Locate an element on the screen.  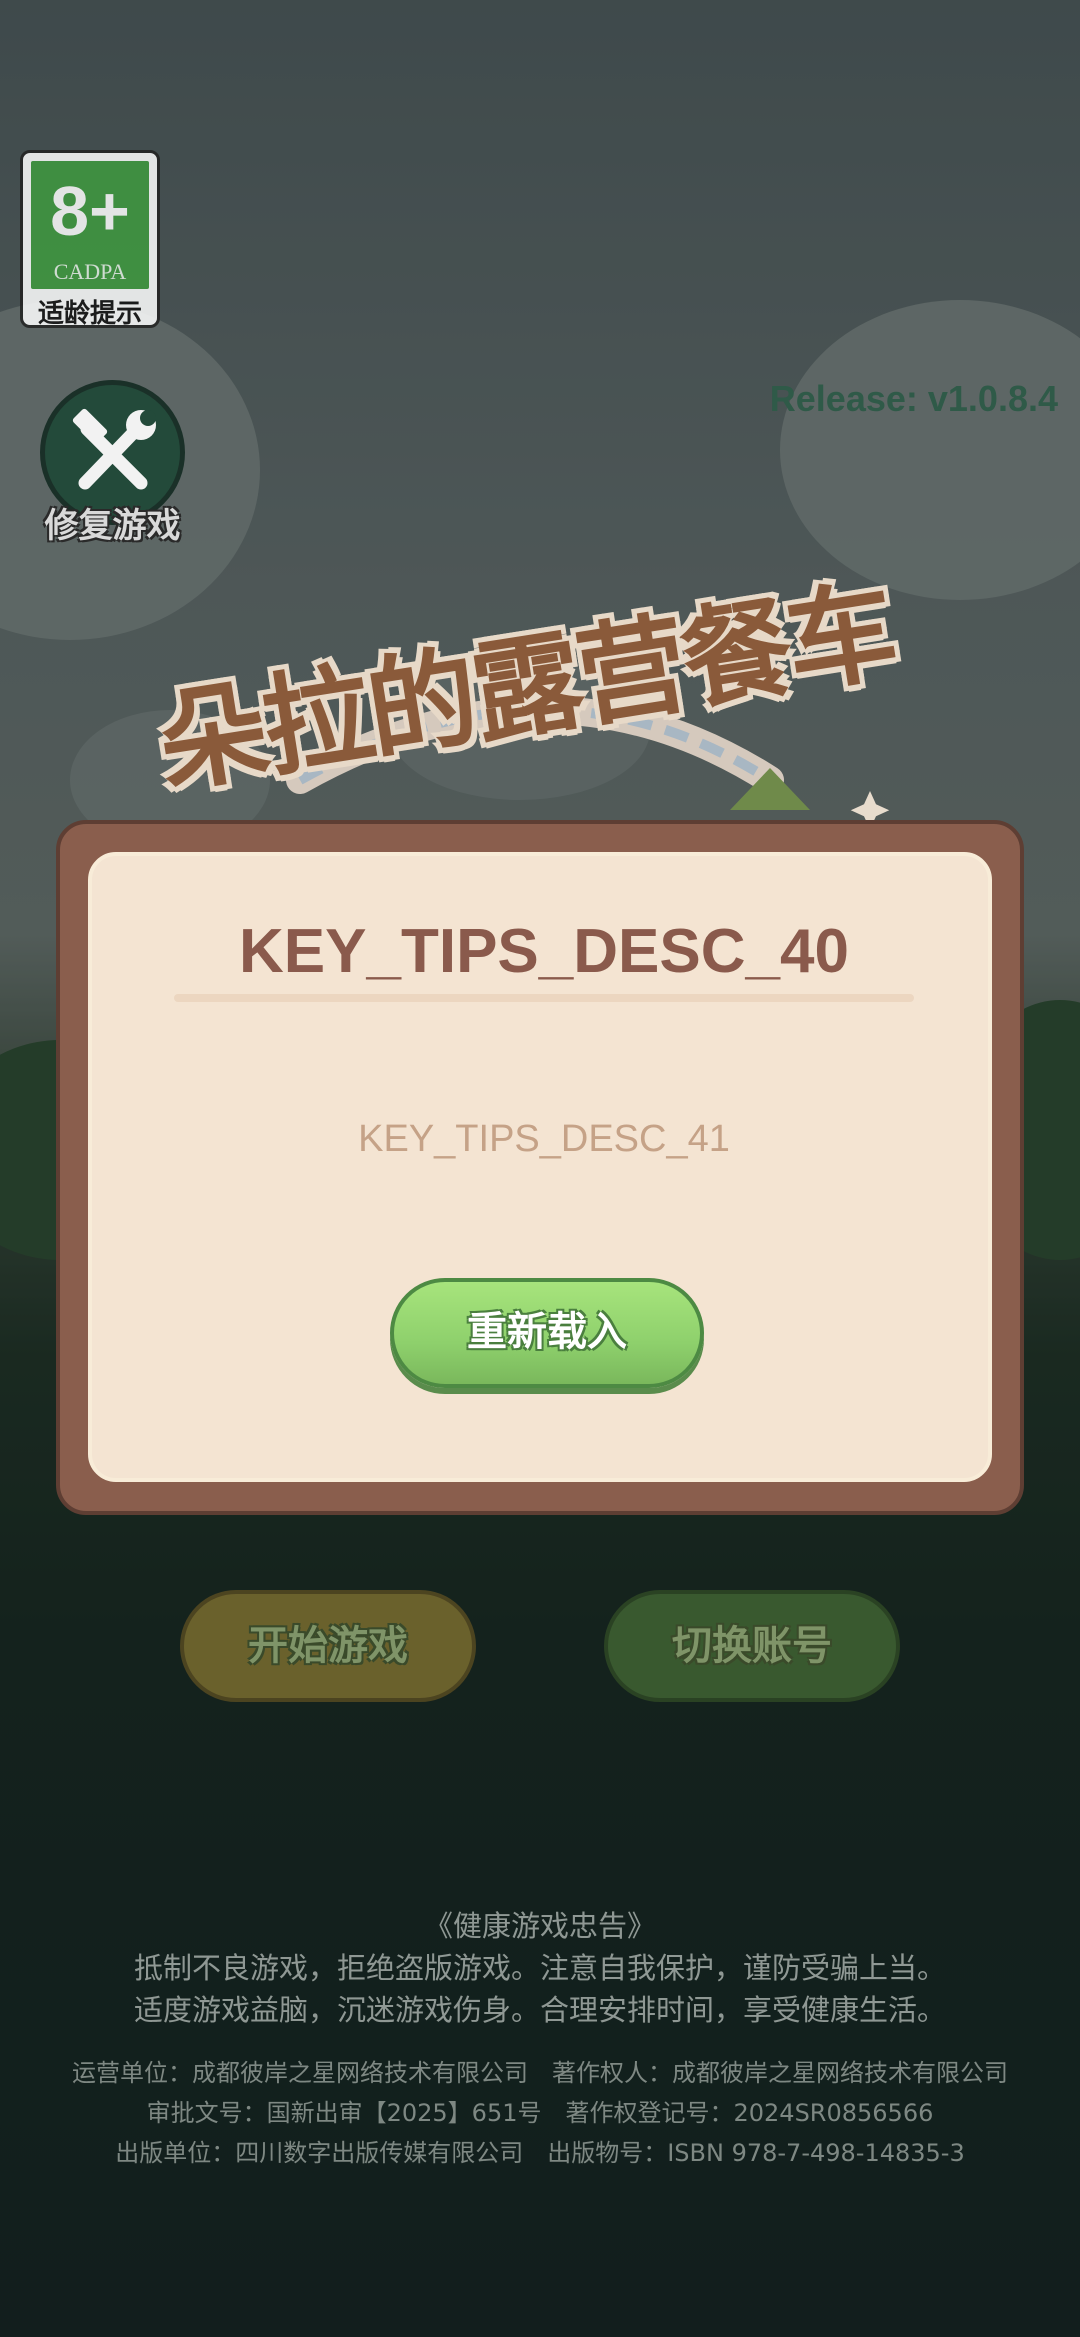
age-rating-number: 8+ is located at coordinates (90, 211).